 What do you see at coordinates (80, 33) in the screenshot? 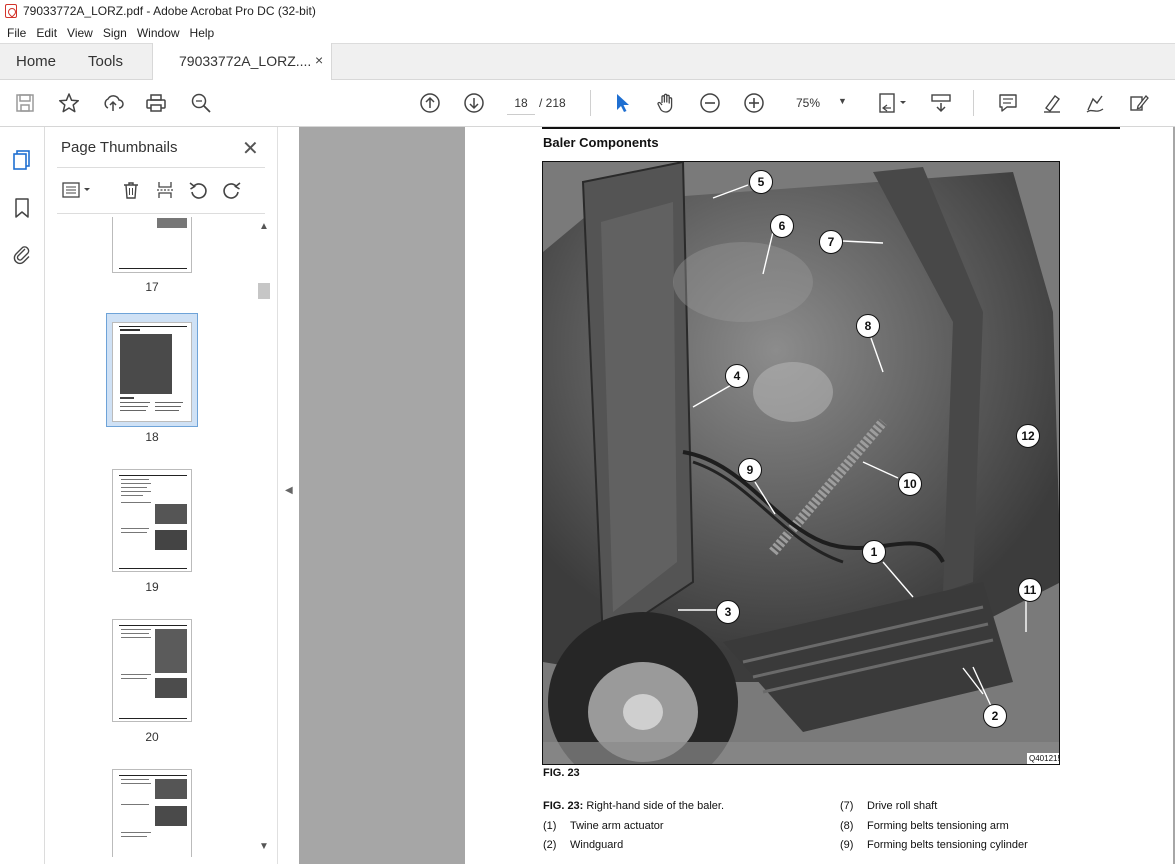
I see `menu-view: View` at bounding box center [80, 33].